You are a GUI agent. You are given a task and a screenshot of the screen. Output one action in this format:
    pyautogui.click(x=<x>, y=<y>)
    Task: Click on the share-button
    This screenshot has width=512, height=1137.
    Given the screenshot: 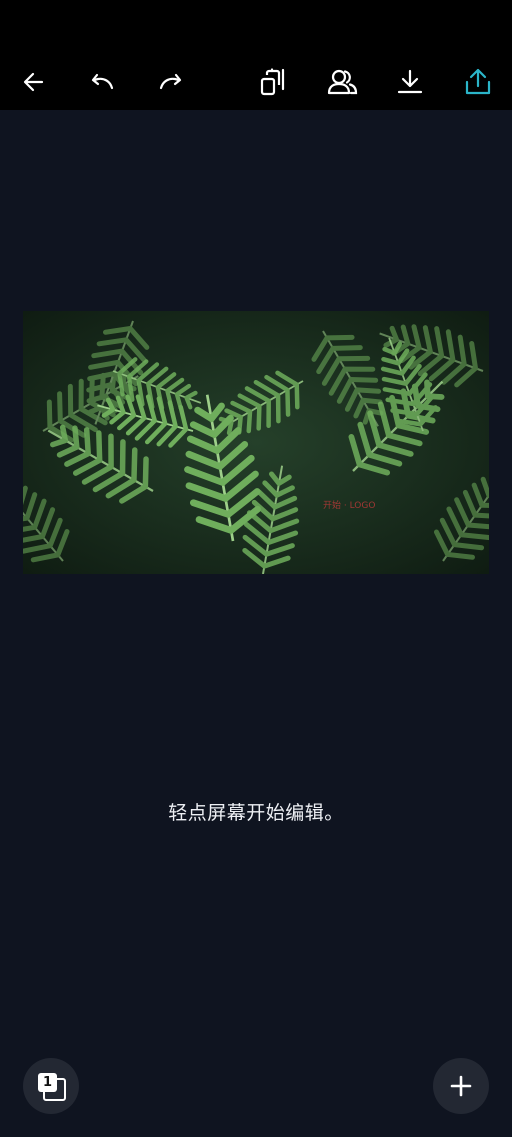 What is the action you would take?
    pyautogui.click(x=478, y=82)
    